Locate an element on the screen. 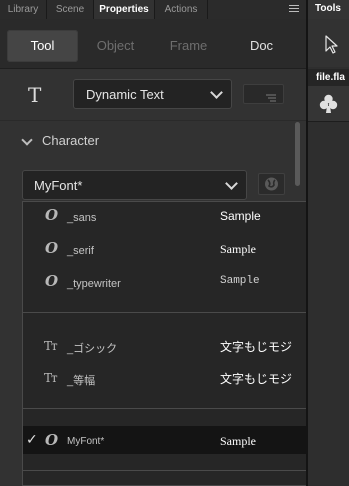 This screenshot has width=349, height=486. mode-doc-label: Doc is located at coordinates (261, 45).